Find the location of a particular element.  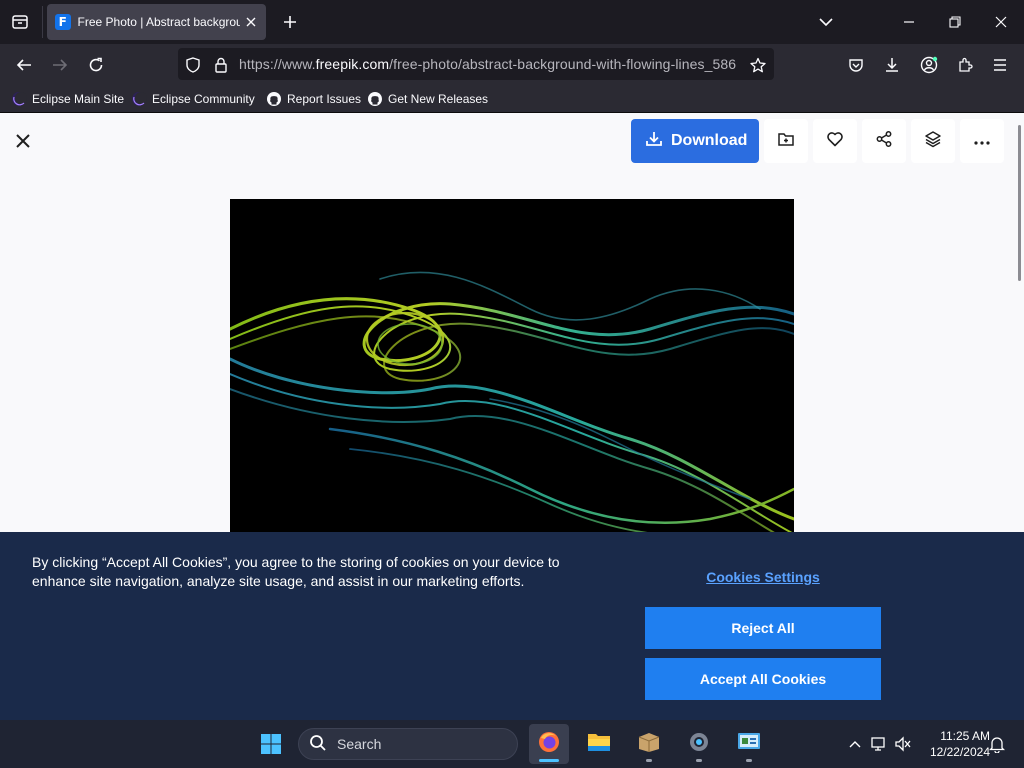

reload-icon is located at coordinates (96, 65).